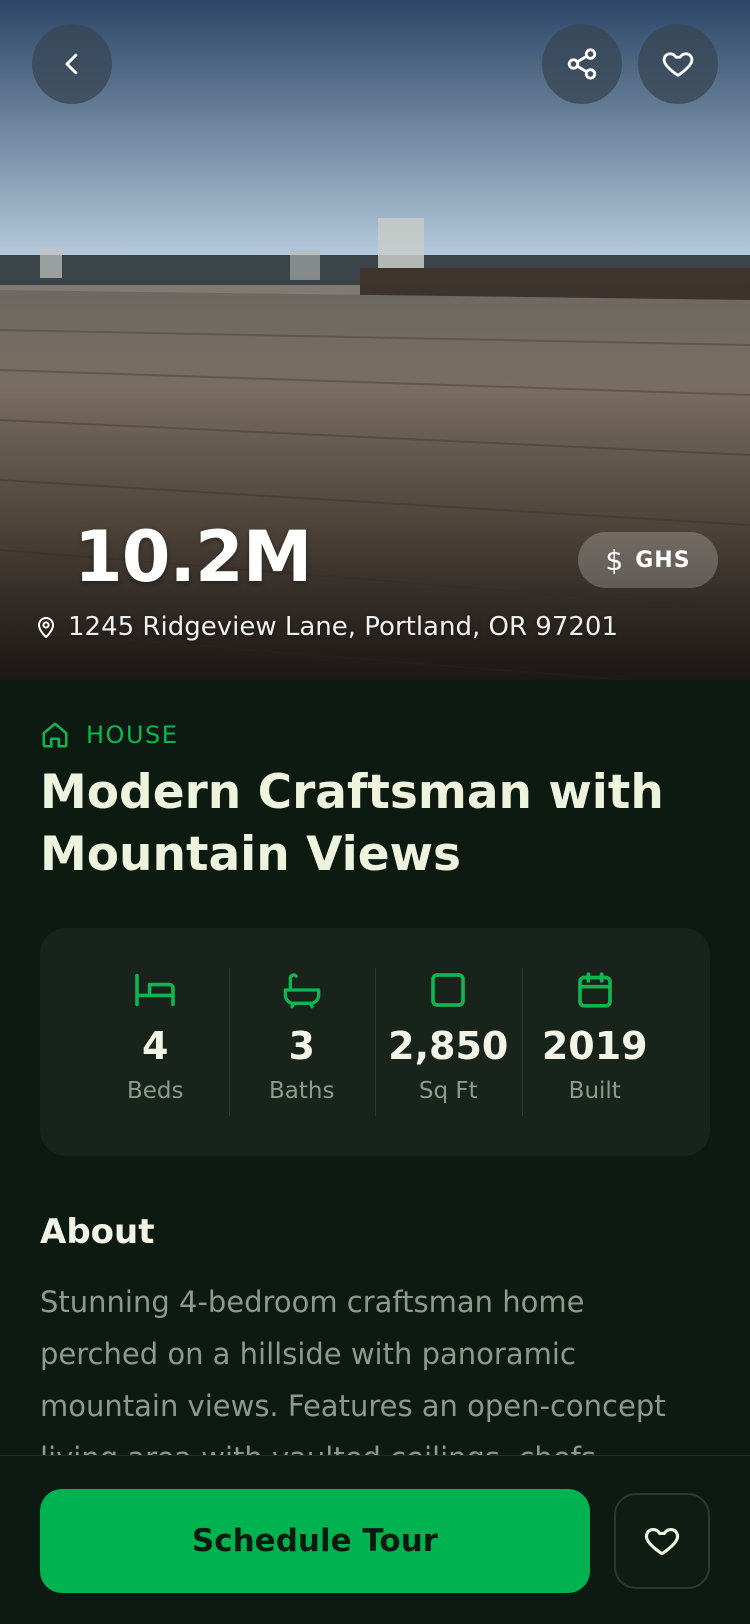 This screenshot has height=1624, width=750. I want to click on share-button, so click(582, 64).